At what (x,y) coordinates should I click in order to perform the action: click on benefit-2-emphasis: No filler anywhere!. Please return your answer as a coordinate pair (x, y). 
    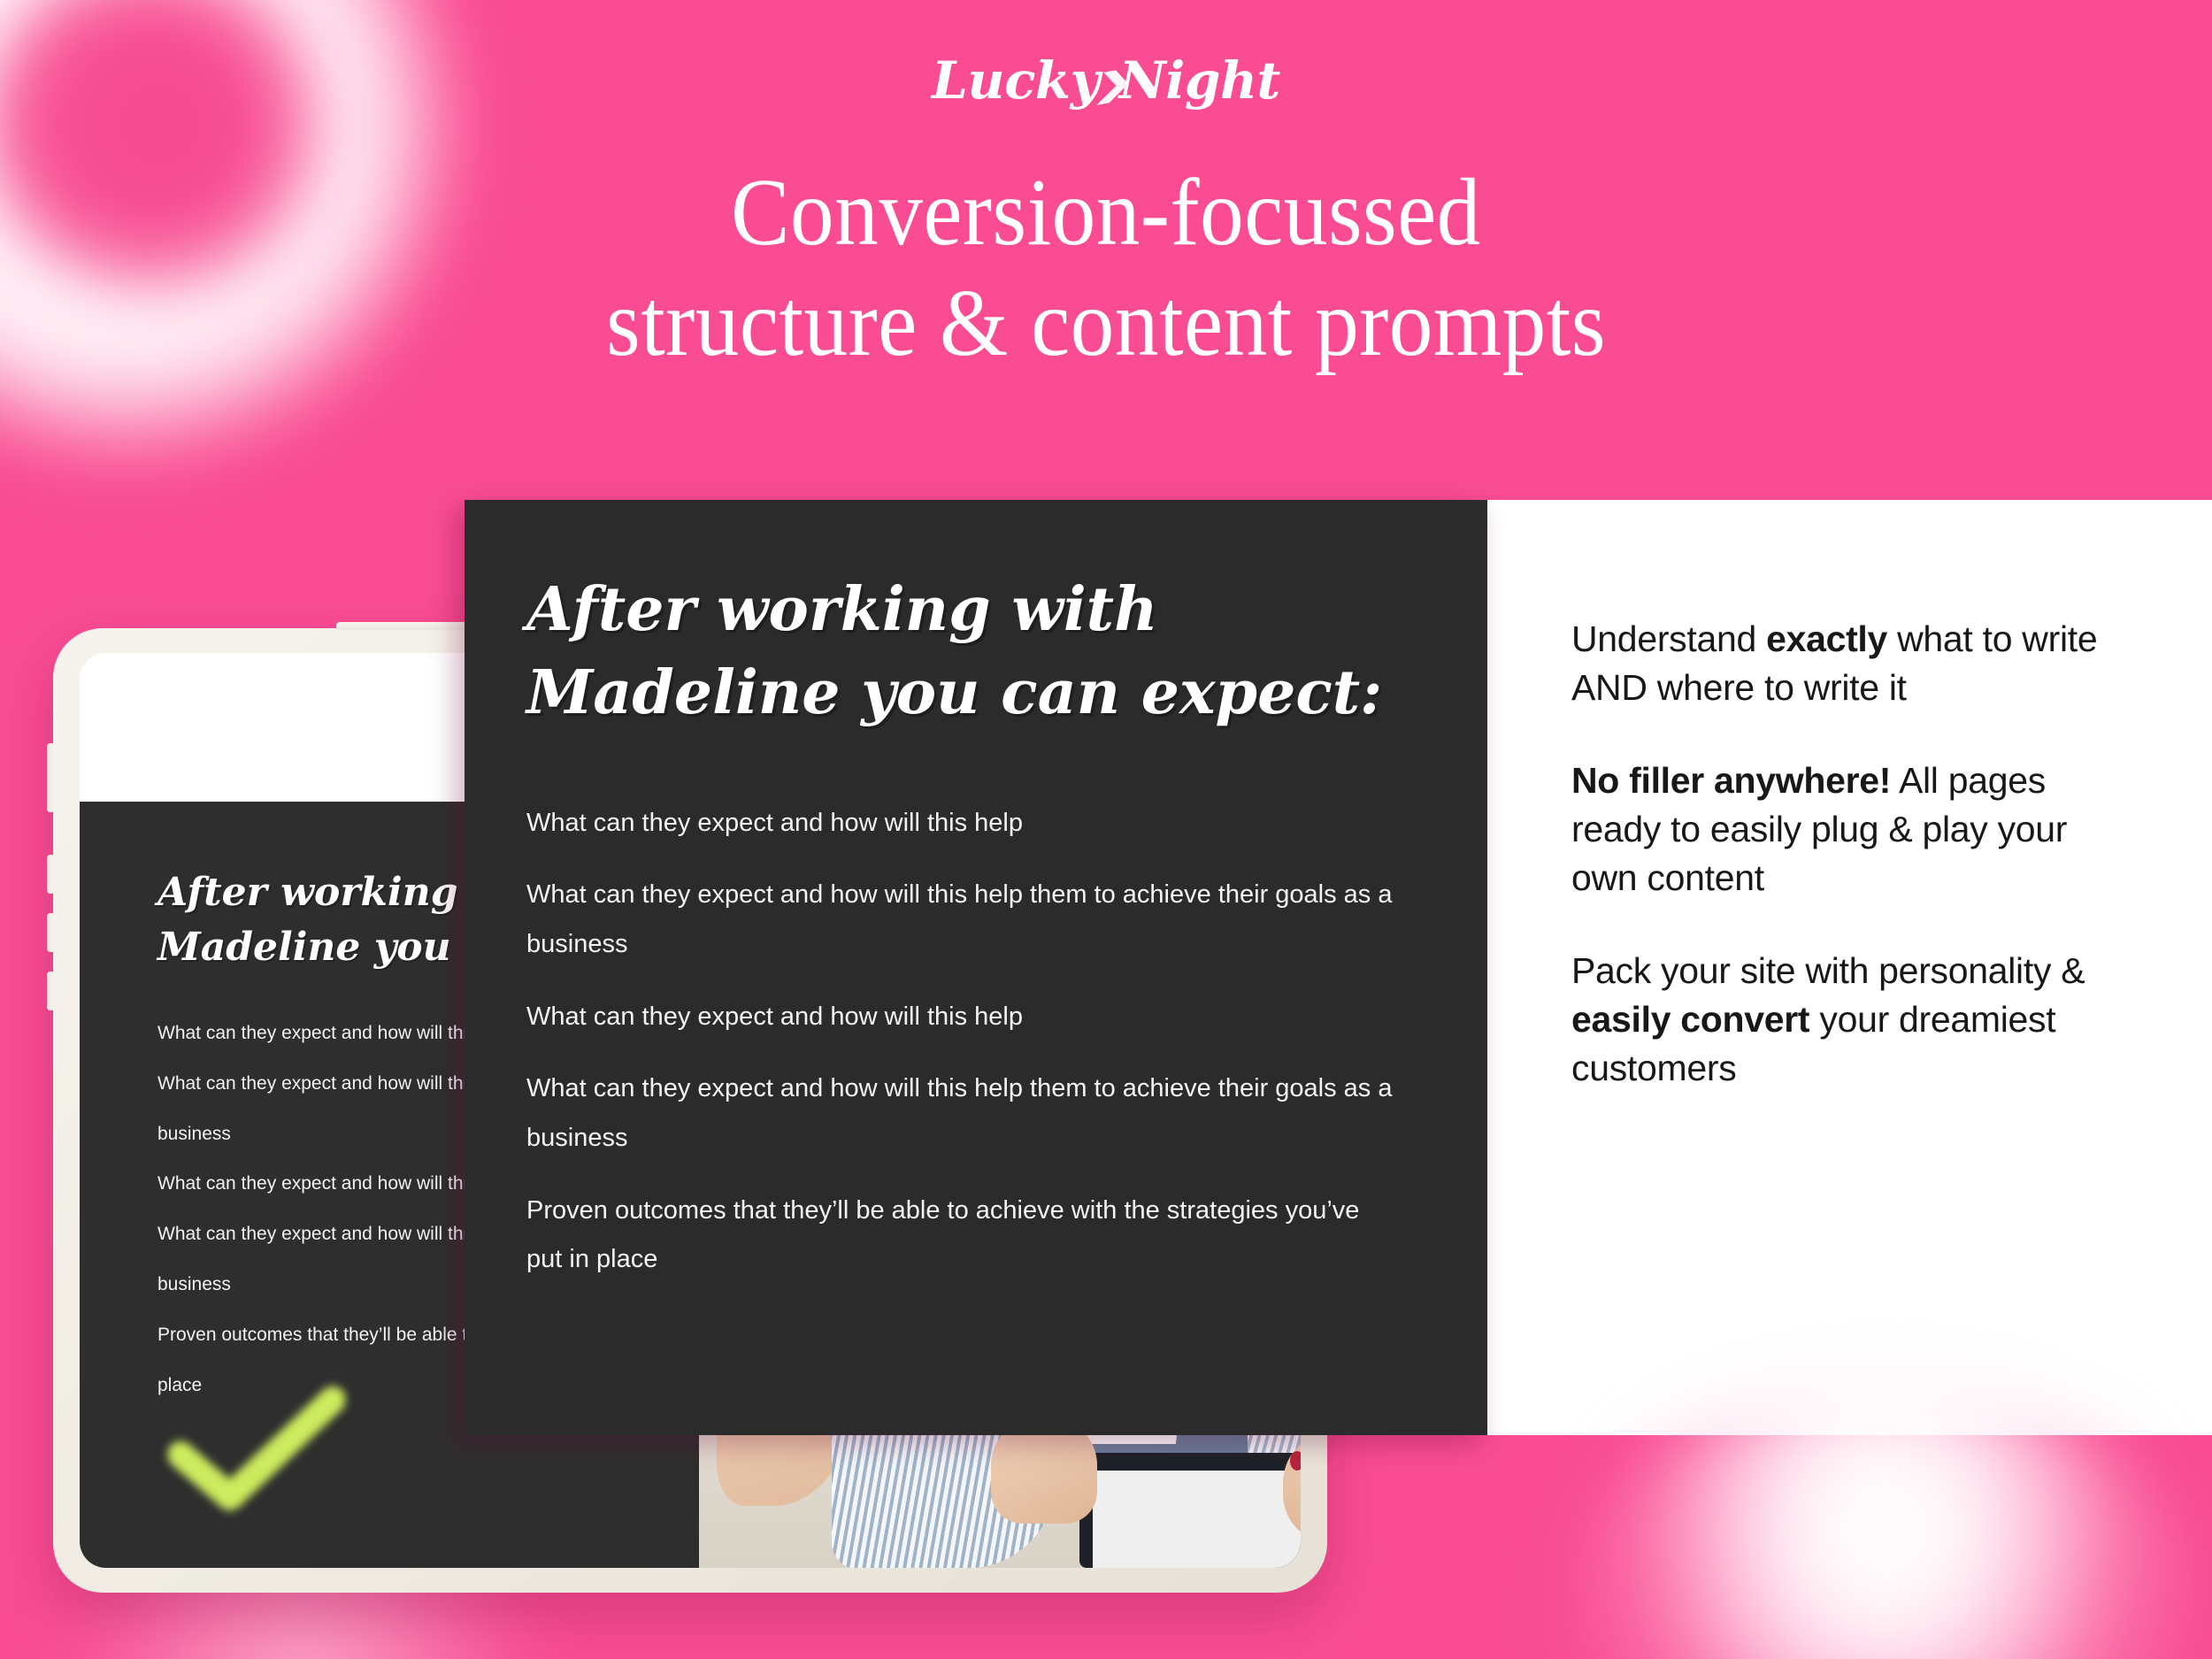
    Looking at the image, I should click on (1732, 780).